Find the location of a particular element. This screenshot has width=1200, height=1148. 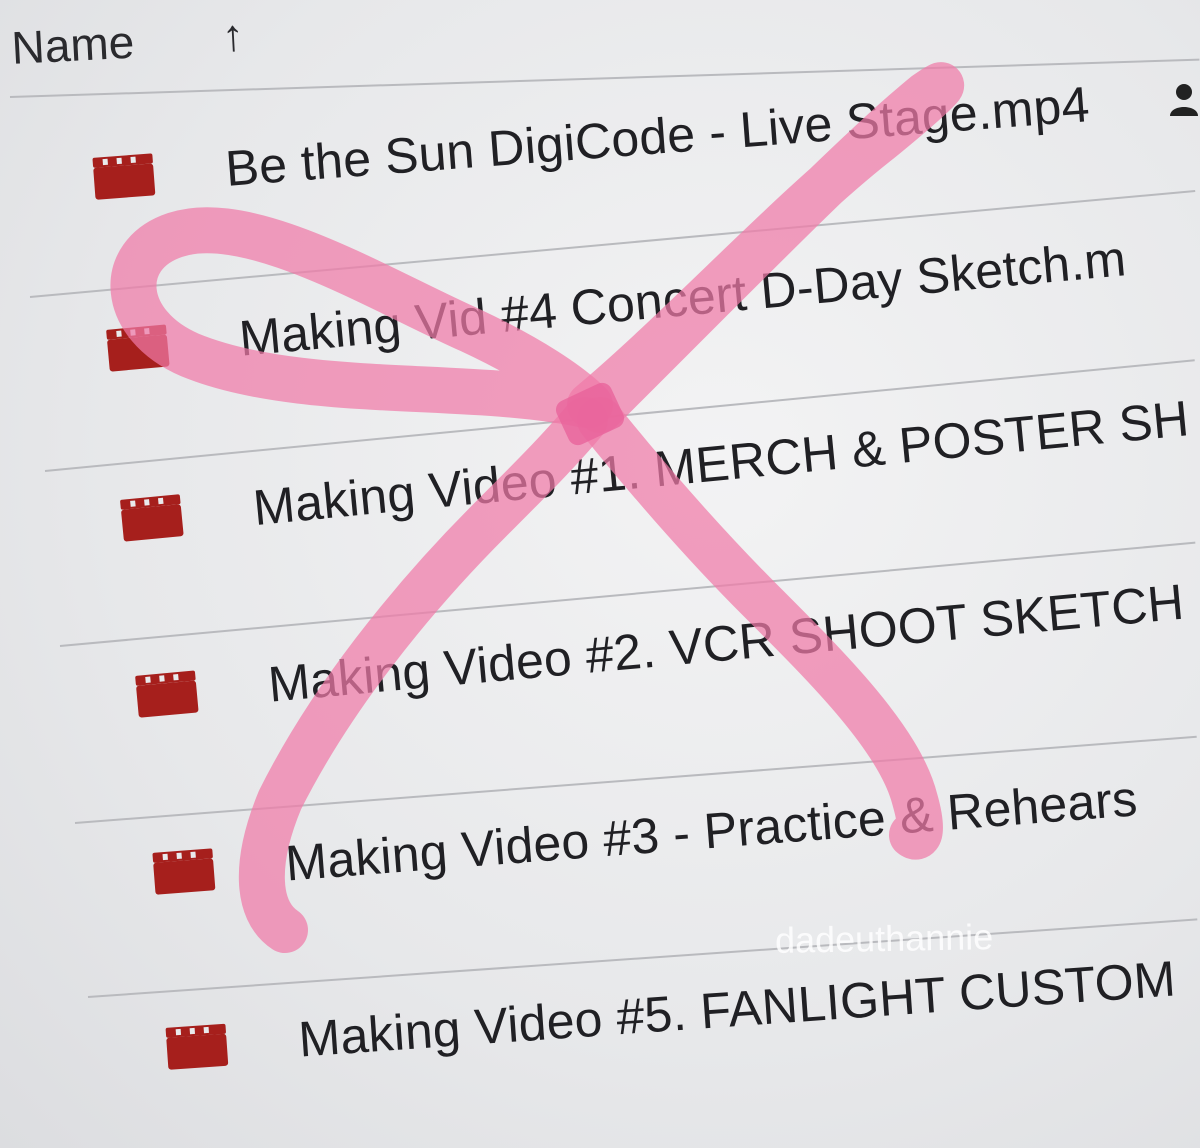

watermark: dadeuthannie is located at coordinates (884, 938).